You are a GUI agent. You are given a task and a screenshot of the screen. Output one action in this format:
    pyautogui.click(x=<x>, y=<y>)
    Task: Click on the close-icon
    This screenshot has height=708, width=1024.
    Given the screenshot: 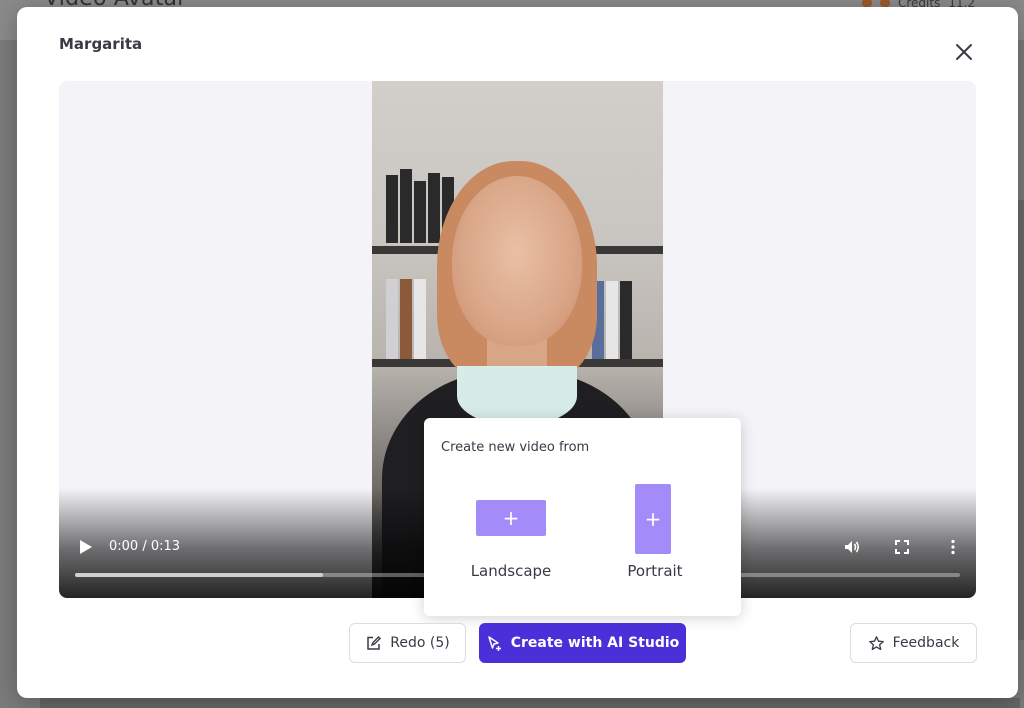 What is the action you would take?
    pyautogui.click(x=964, y=52)
    